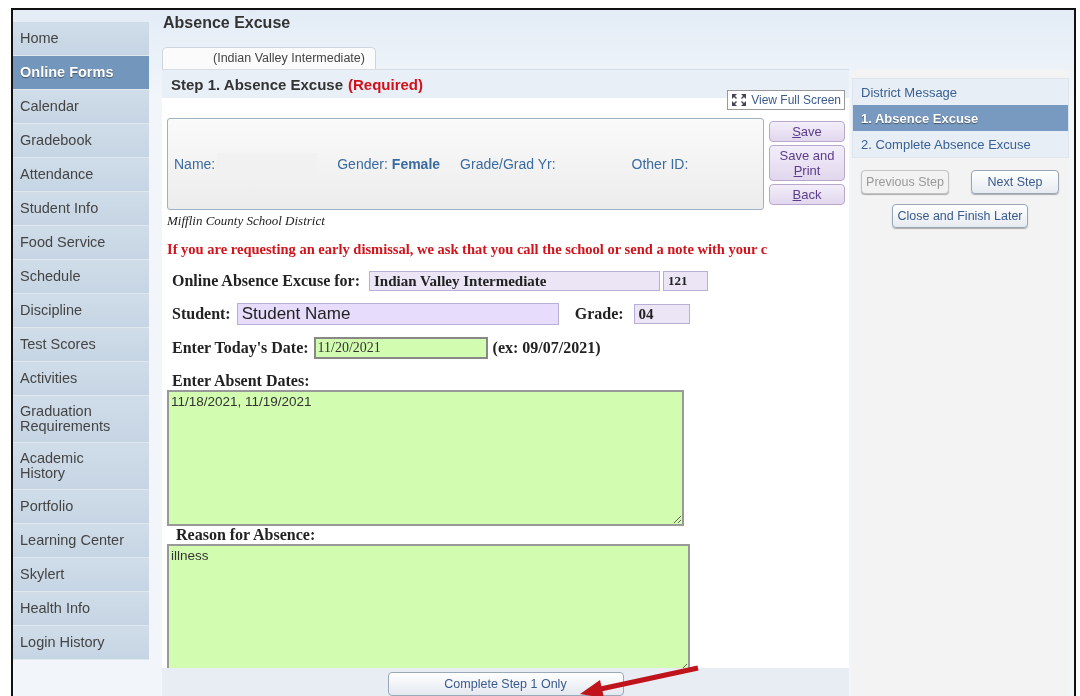 This screenshot has width=1080, height=696. Describe the element at coordinates (599, 314) in the screenshot. I see `grade-label: Grade:` at that location.